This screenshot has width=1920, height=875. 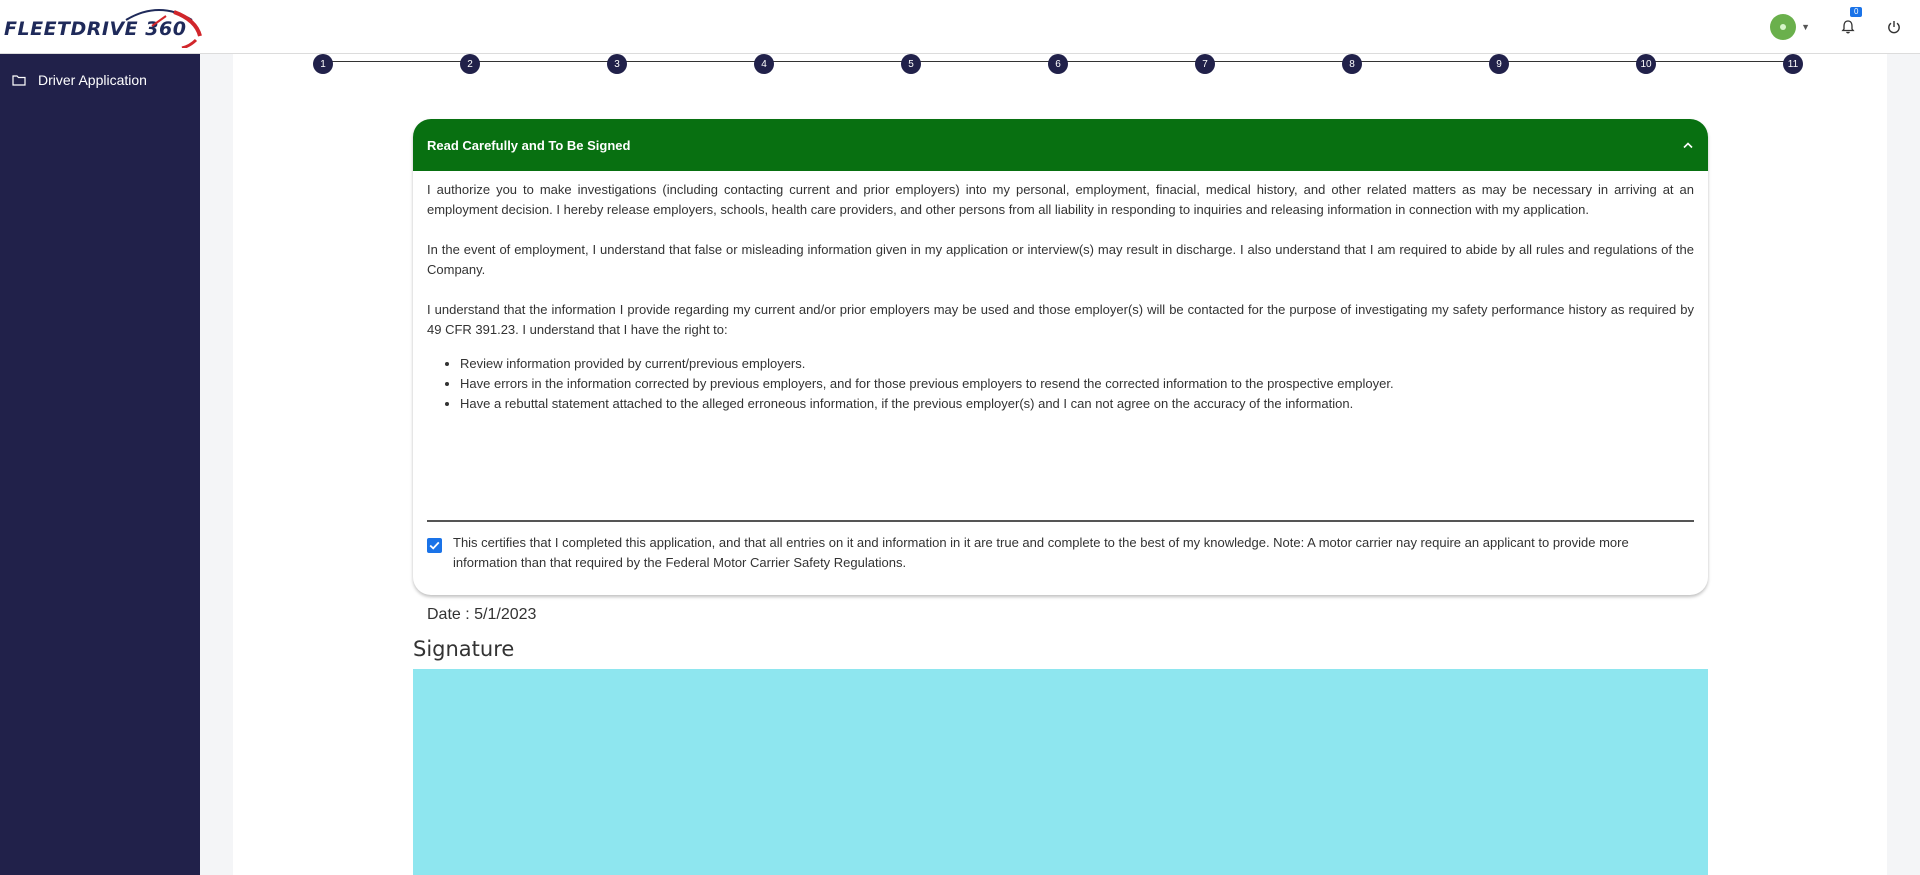 I want to click on date-label: Date :, so click(x=451, y=614).